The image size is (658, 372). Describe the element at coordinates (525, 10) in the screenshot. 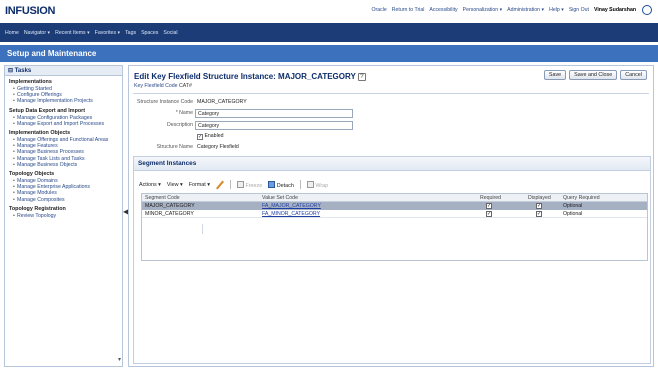

I see `menu-administration: Administration ▾` at that location.